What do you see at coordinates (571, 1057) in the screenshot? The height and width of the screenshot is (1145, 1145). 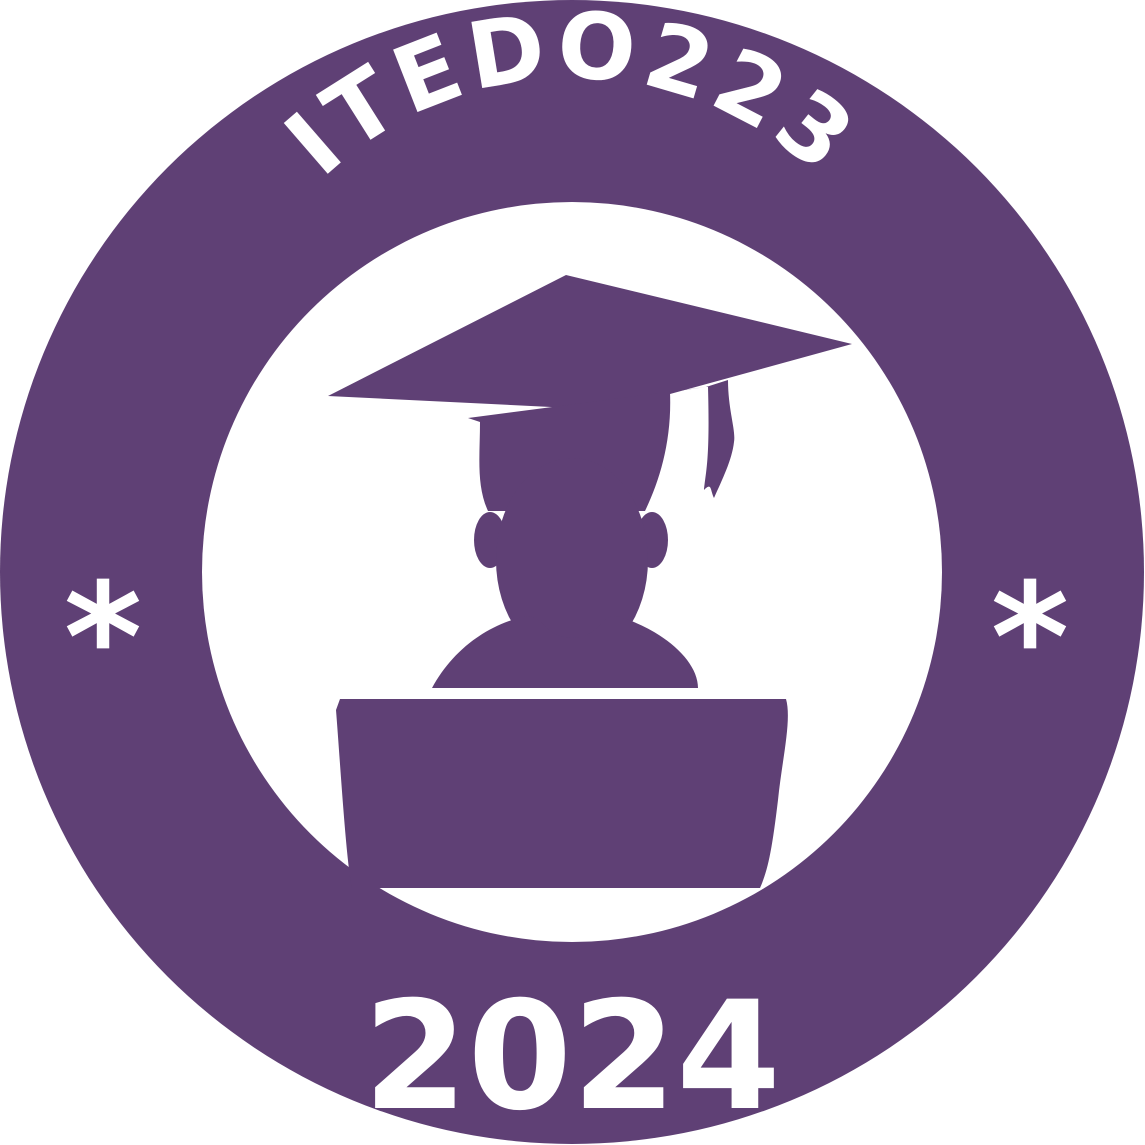 I see `badge-year: 2024` at bounding box center [571, 1057].